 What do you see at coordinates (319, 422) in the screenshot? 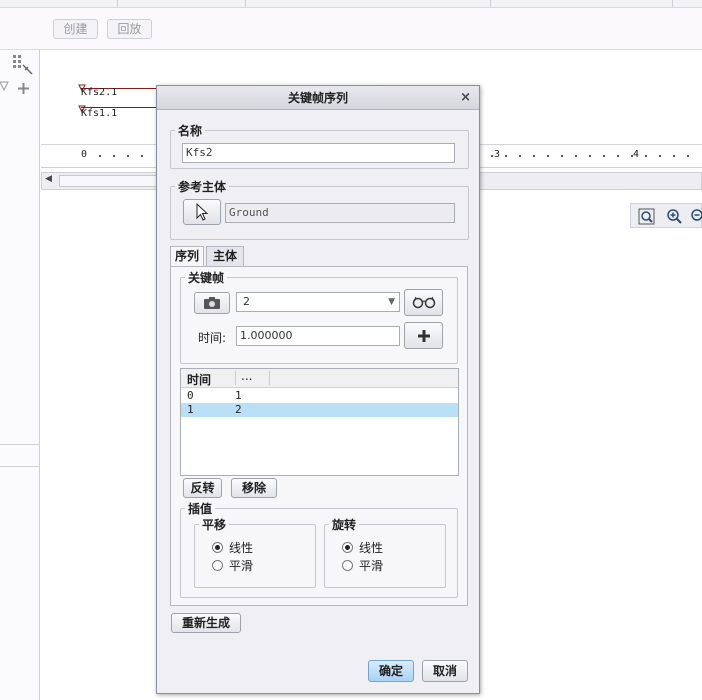
I see `keyframe-table: 时间 ... 0 1 1 2` at bounding box center [319, 422].